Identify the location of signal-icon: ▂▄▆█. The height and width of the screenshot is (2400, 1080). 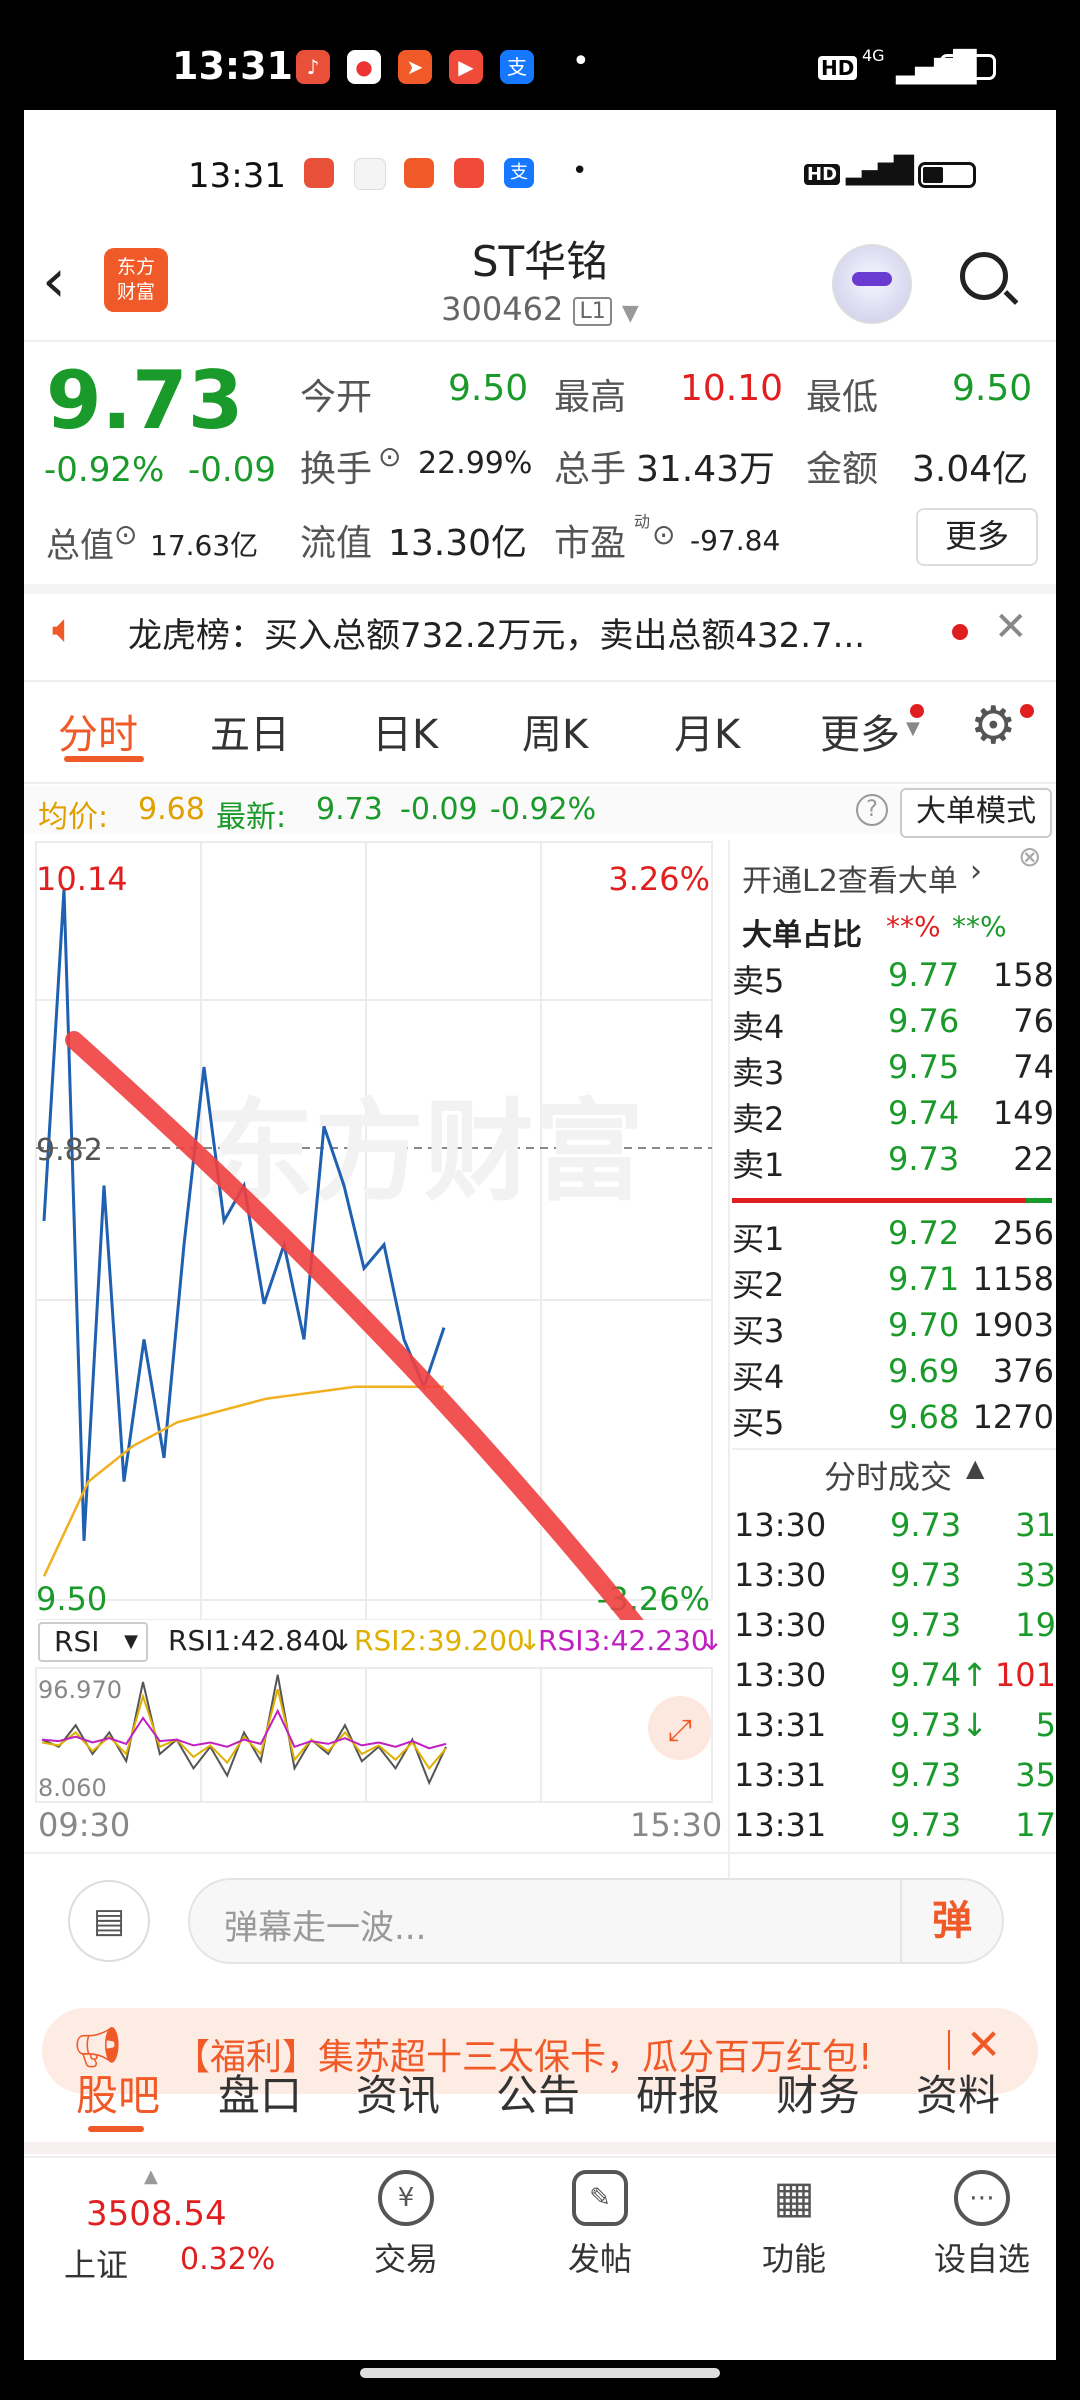
(880, 171).